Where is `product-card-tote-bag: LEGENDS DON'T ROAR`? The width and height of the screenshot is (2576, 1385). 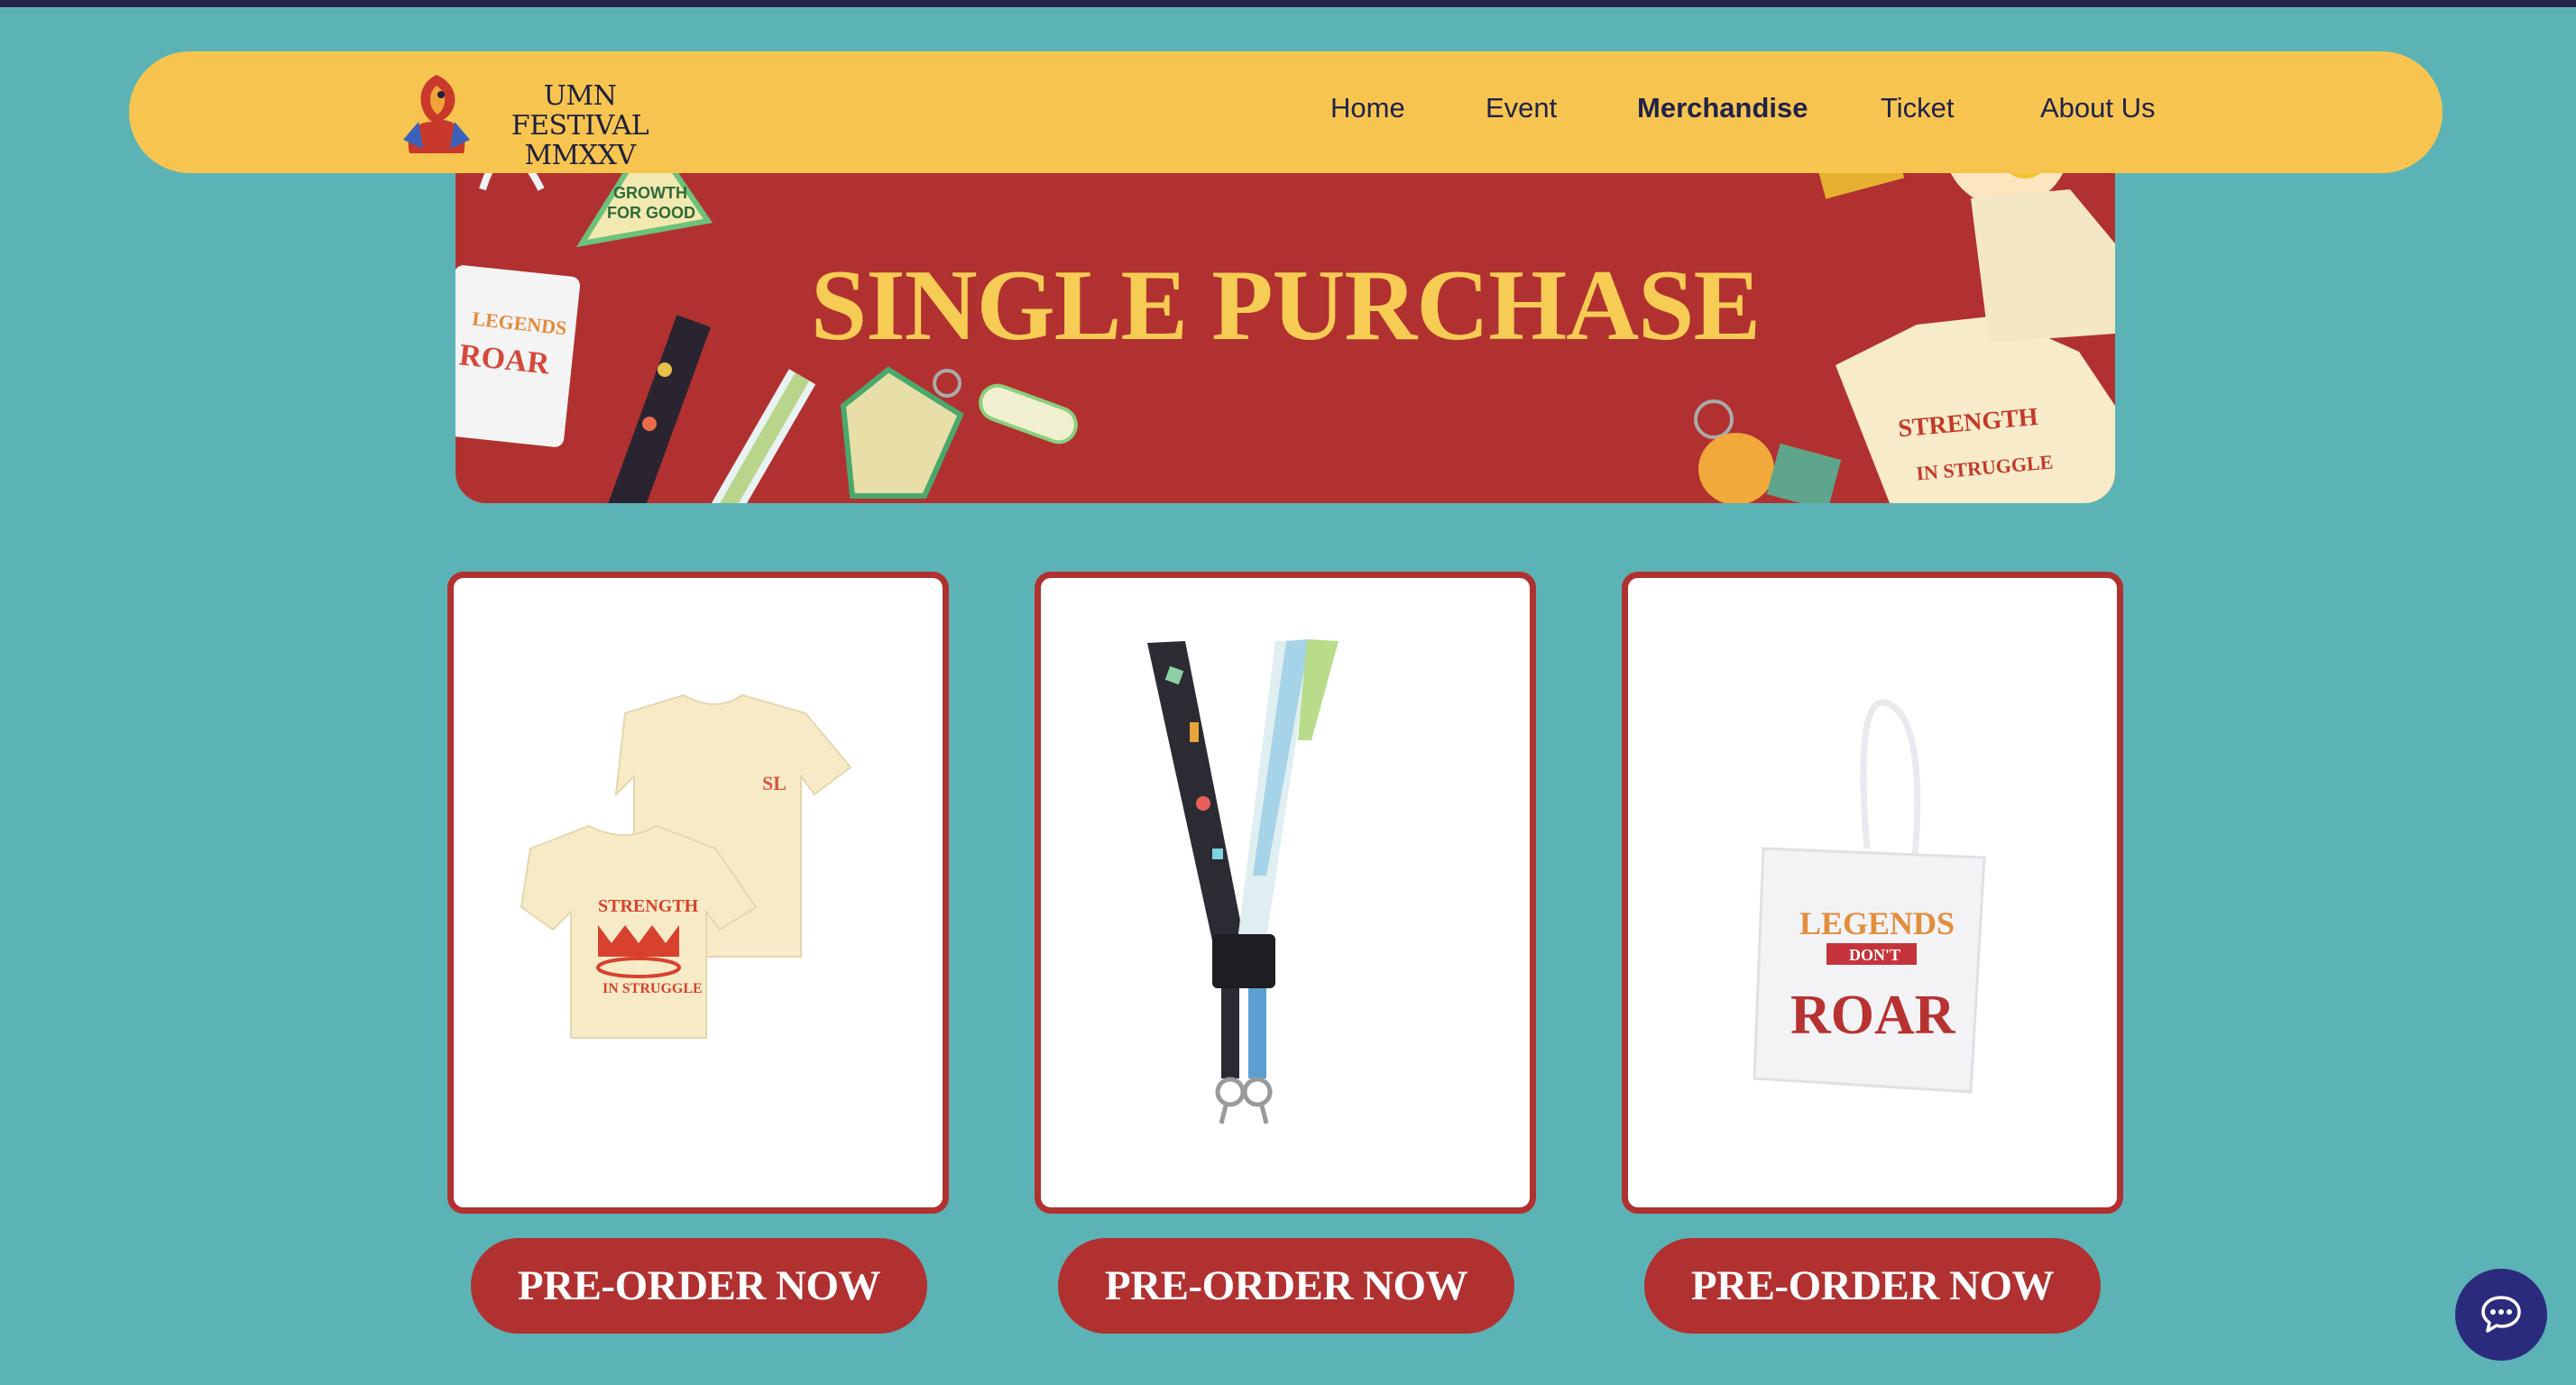 product-card-tote-bag: LEGENDS DON'T ROAR is located at coordinates (1873, 893).